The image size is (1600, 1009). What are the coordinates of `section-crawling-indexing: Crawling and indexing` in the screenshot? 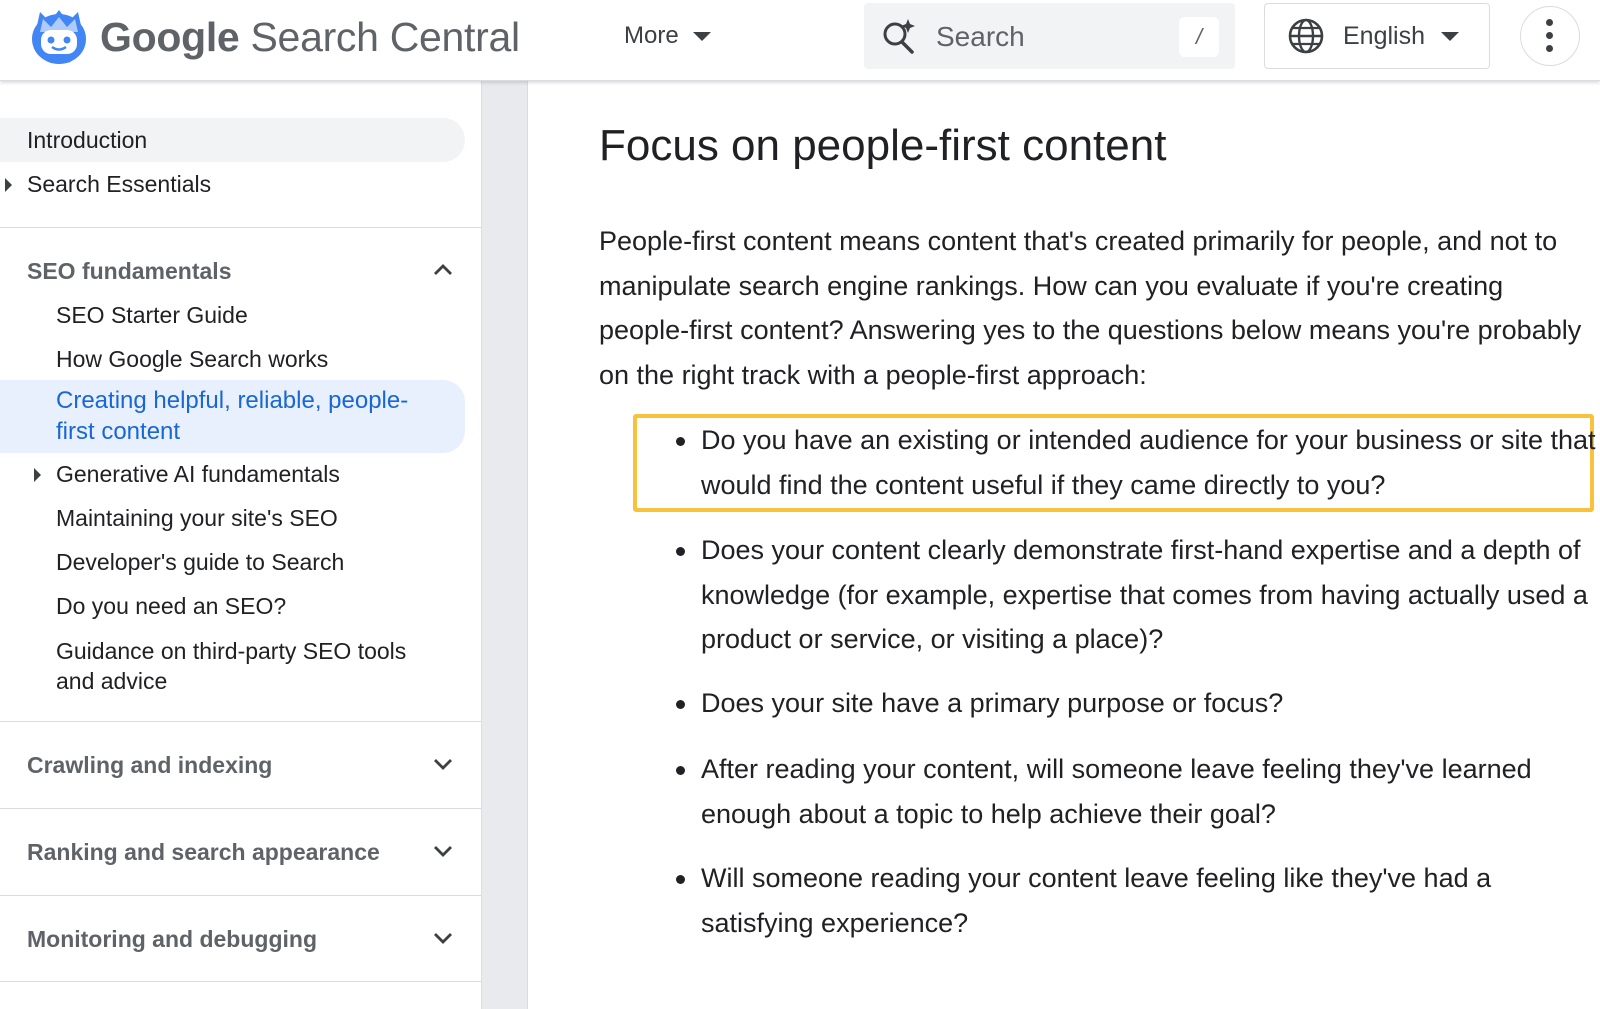 It's located at (149, 765).